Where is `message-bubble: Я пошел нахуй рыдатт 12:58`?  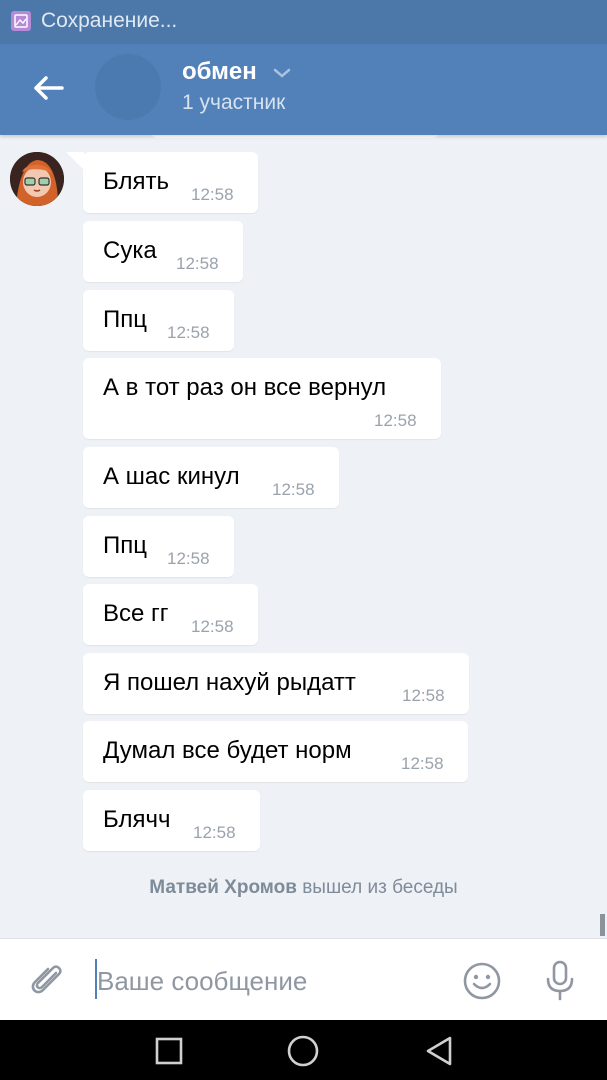
message-bubble: Я пошел нахуй рыдатт 12:58 is located at coordinates (276, 683).